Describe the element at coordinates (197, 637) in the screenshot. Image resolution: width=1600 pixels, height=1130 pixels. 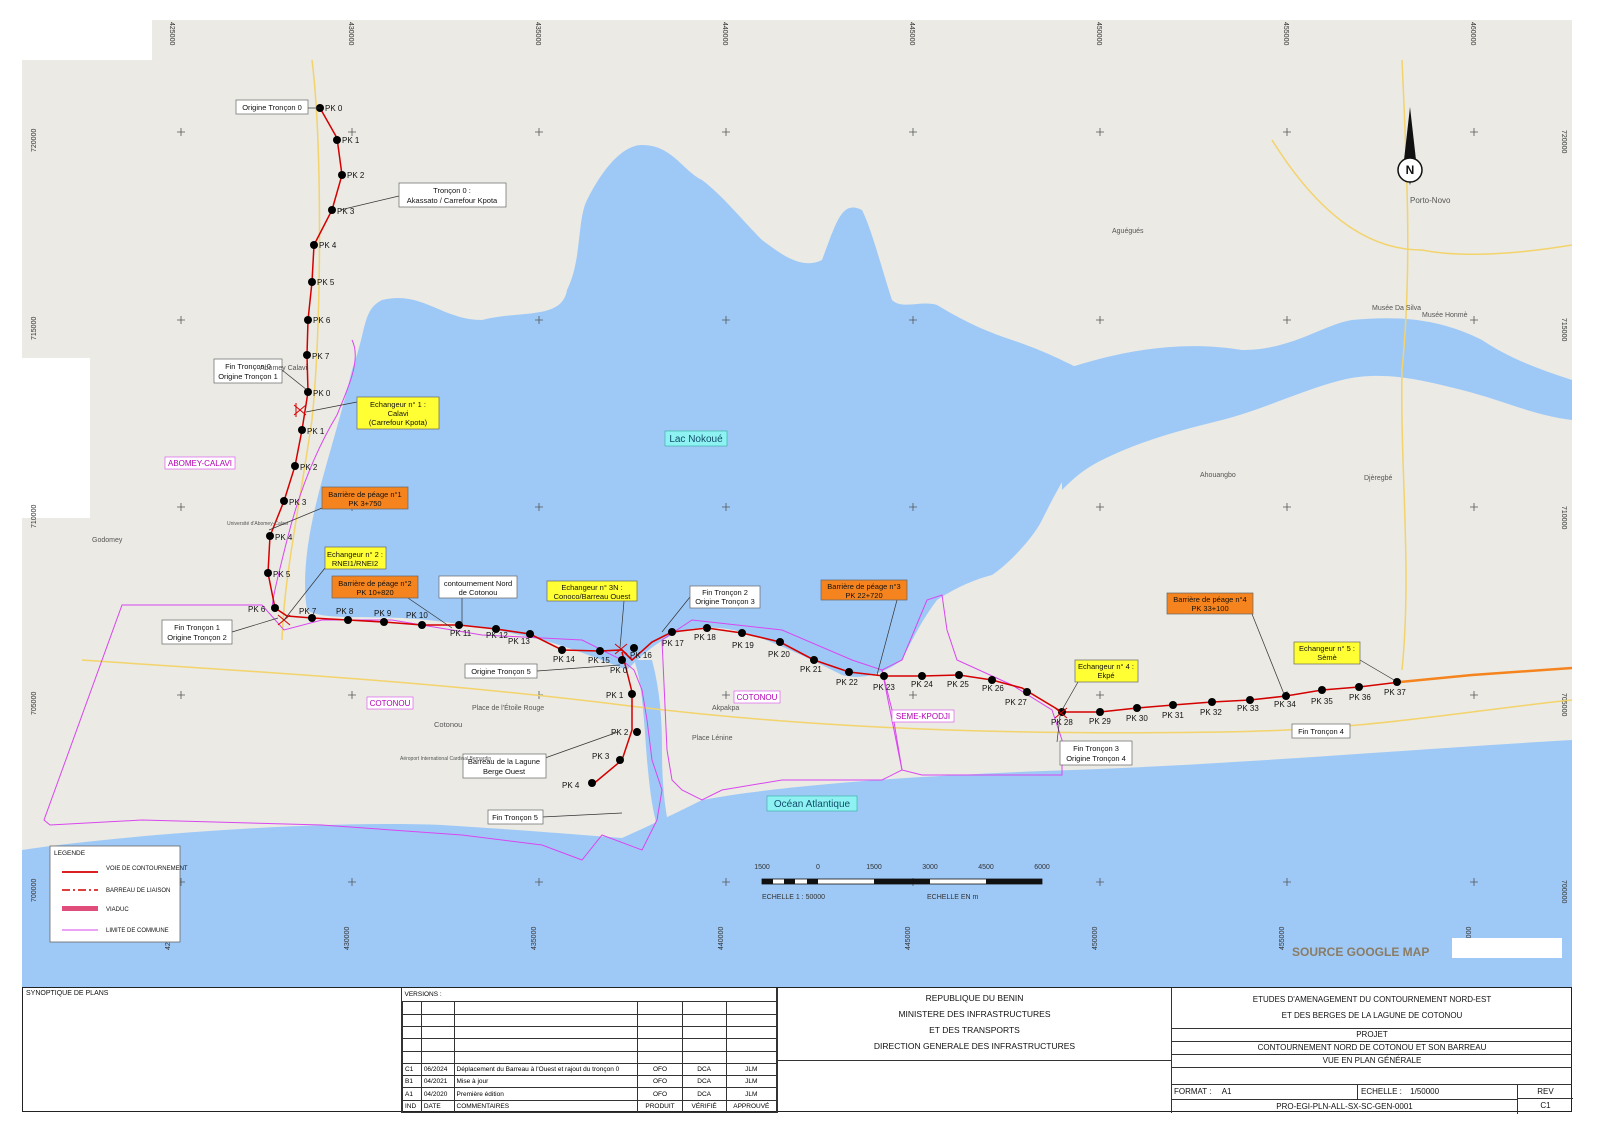
I see `fin-troncon-1-line2: Origine Tronçon 2` at that location.